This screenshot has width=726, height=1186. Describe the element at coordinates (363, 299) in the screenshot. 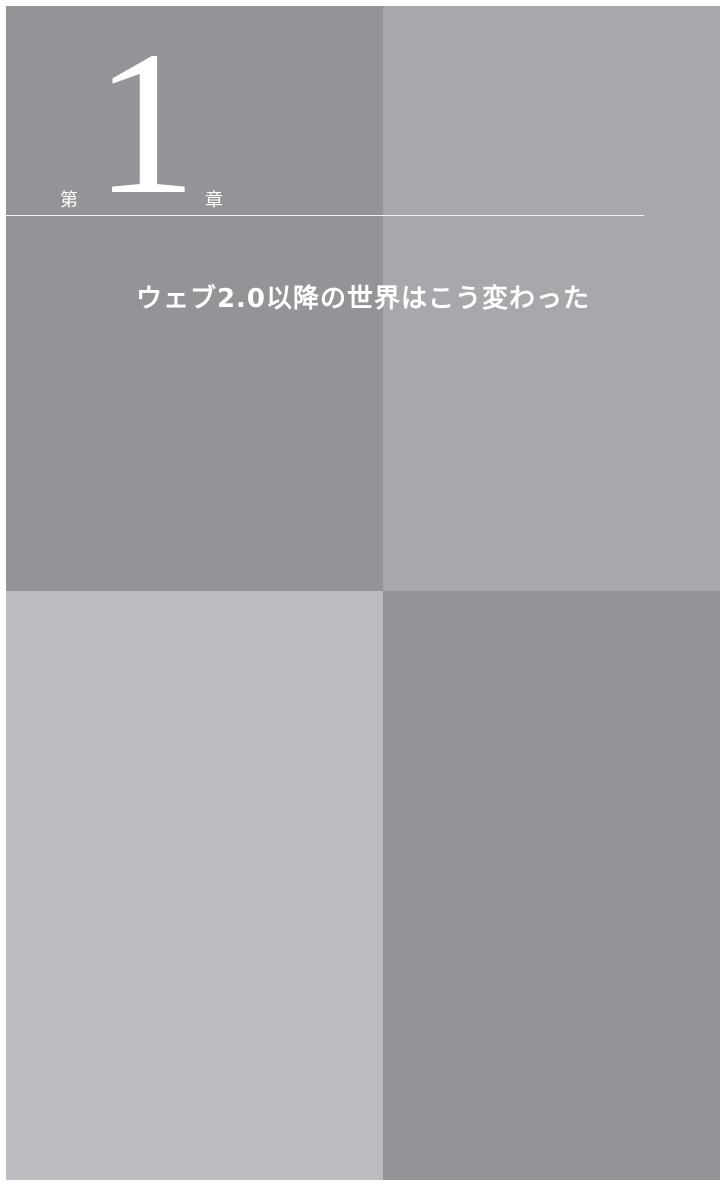

I see `chapter-title: ウェブ2.0以降の世界はこう変わった` at that location.